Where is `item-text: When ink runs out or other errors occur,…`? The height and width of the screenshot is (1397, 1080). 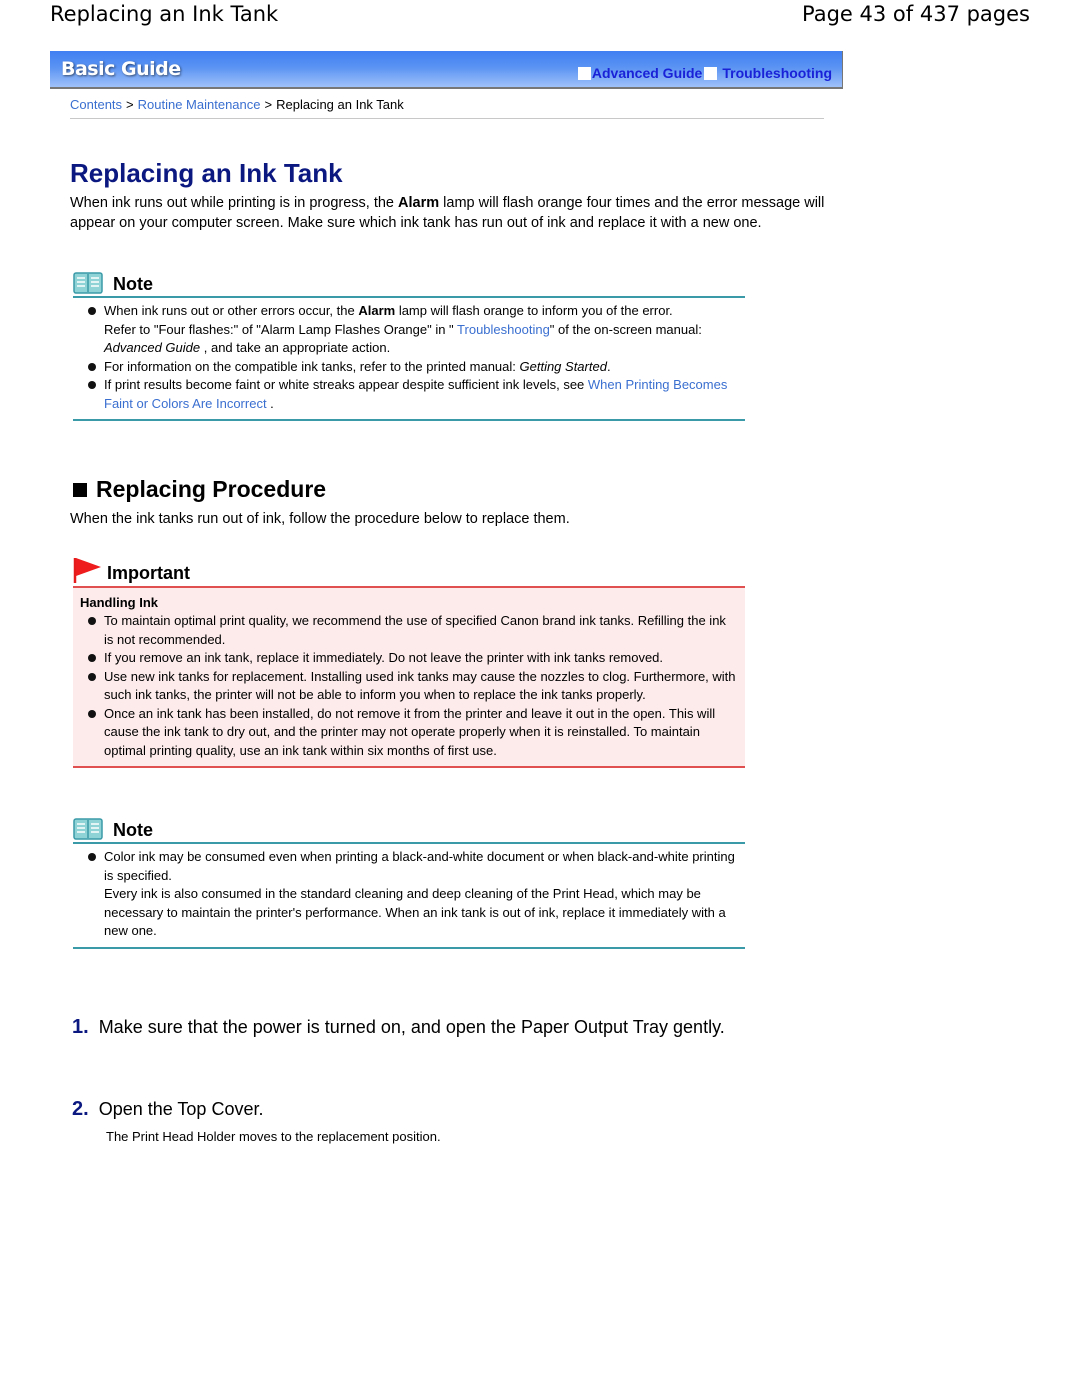 item-text: When ink runs out or other errors occur,… is located at coordinates (231, 310).